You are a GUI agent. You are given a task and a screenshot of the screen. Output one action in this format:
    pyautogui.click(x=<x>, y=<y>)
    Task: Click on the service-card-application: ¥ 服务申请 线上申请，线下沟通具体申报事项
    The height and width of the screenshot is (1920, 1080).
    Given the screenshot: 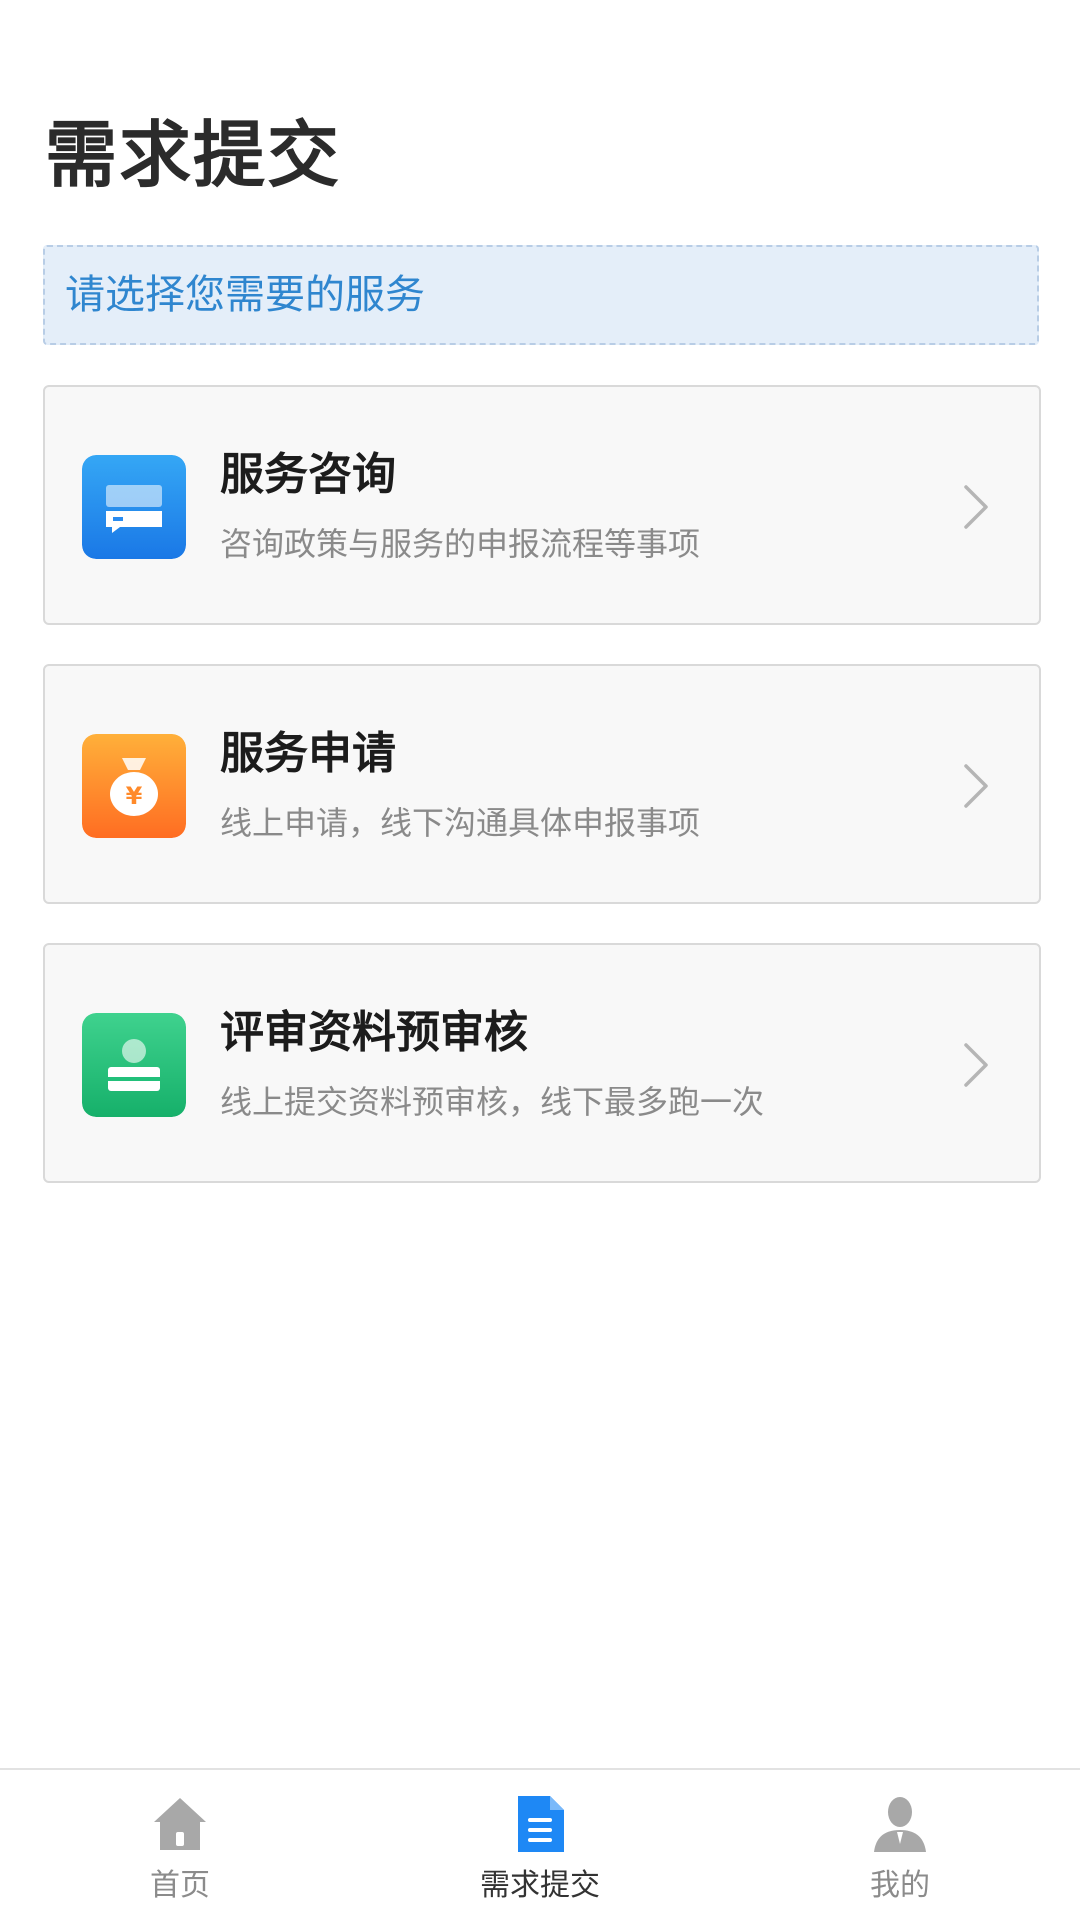 What is the action you would take?
    pyautogui.click(x=542, y=784)
    